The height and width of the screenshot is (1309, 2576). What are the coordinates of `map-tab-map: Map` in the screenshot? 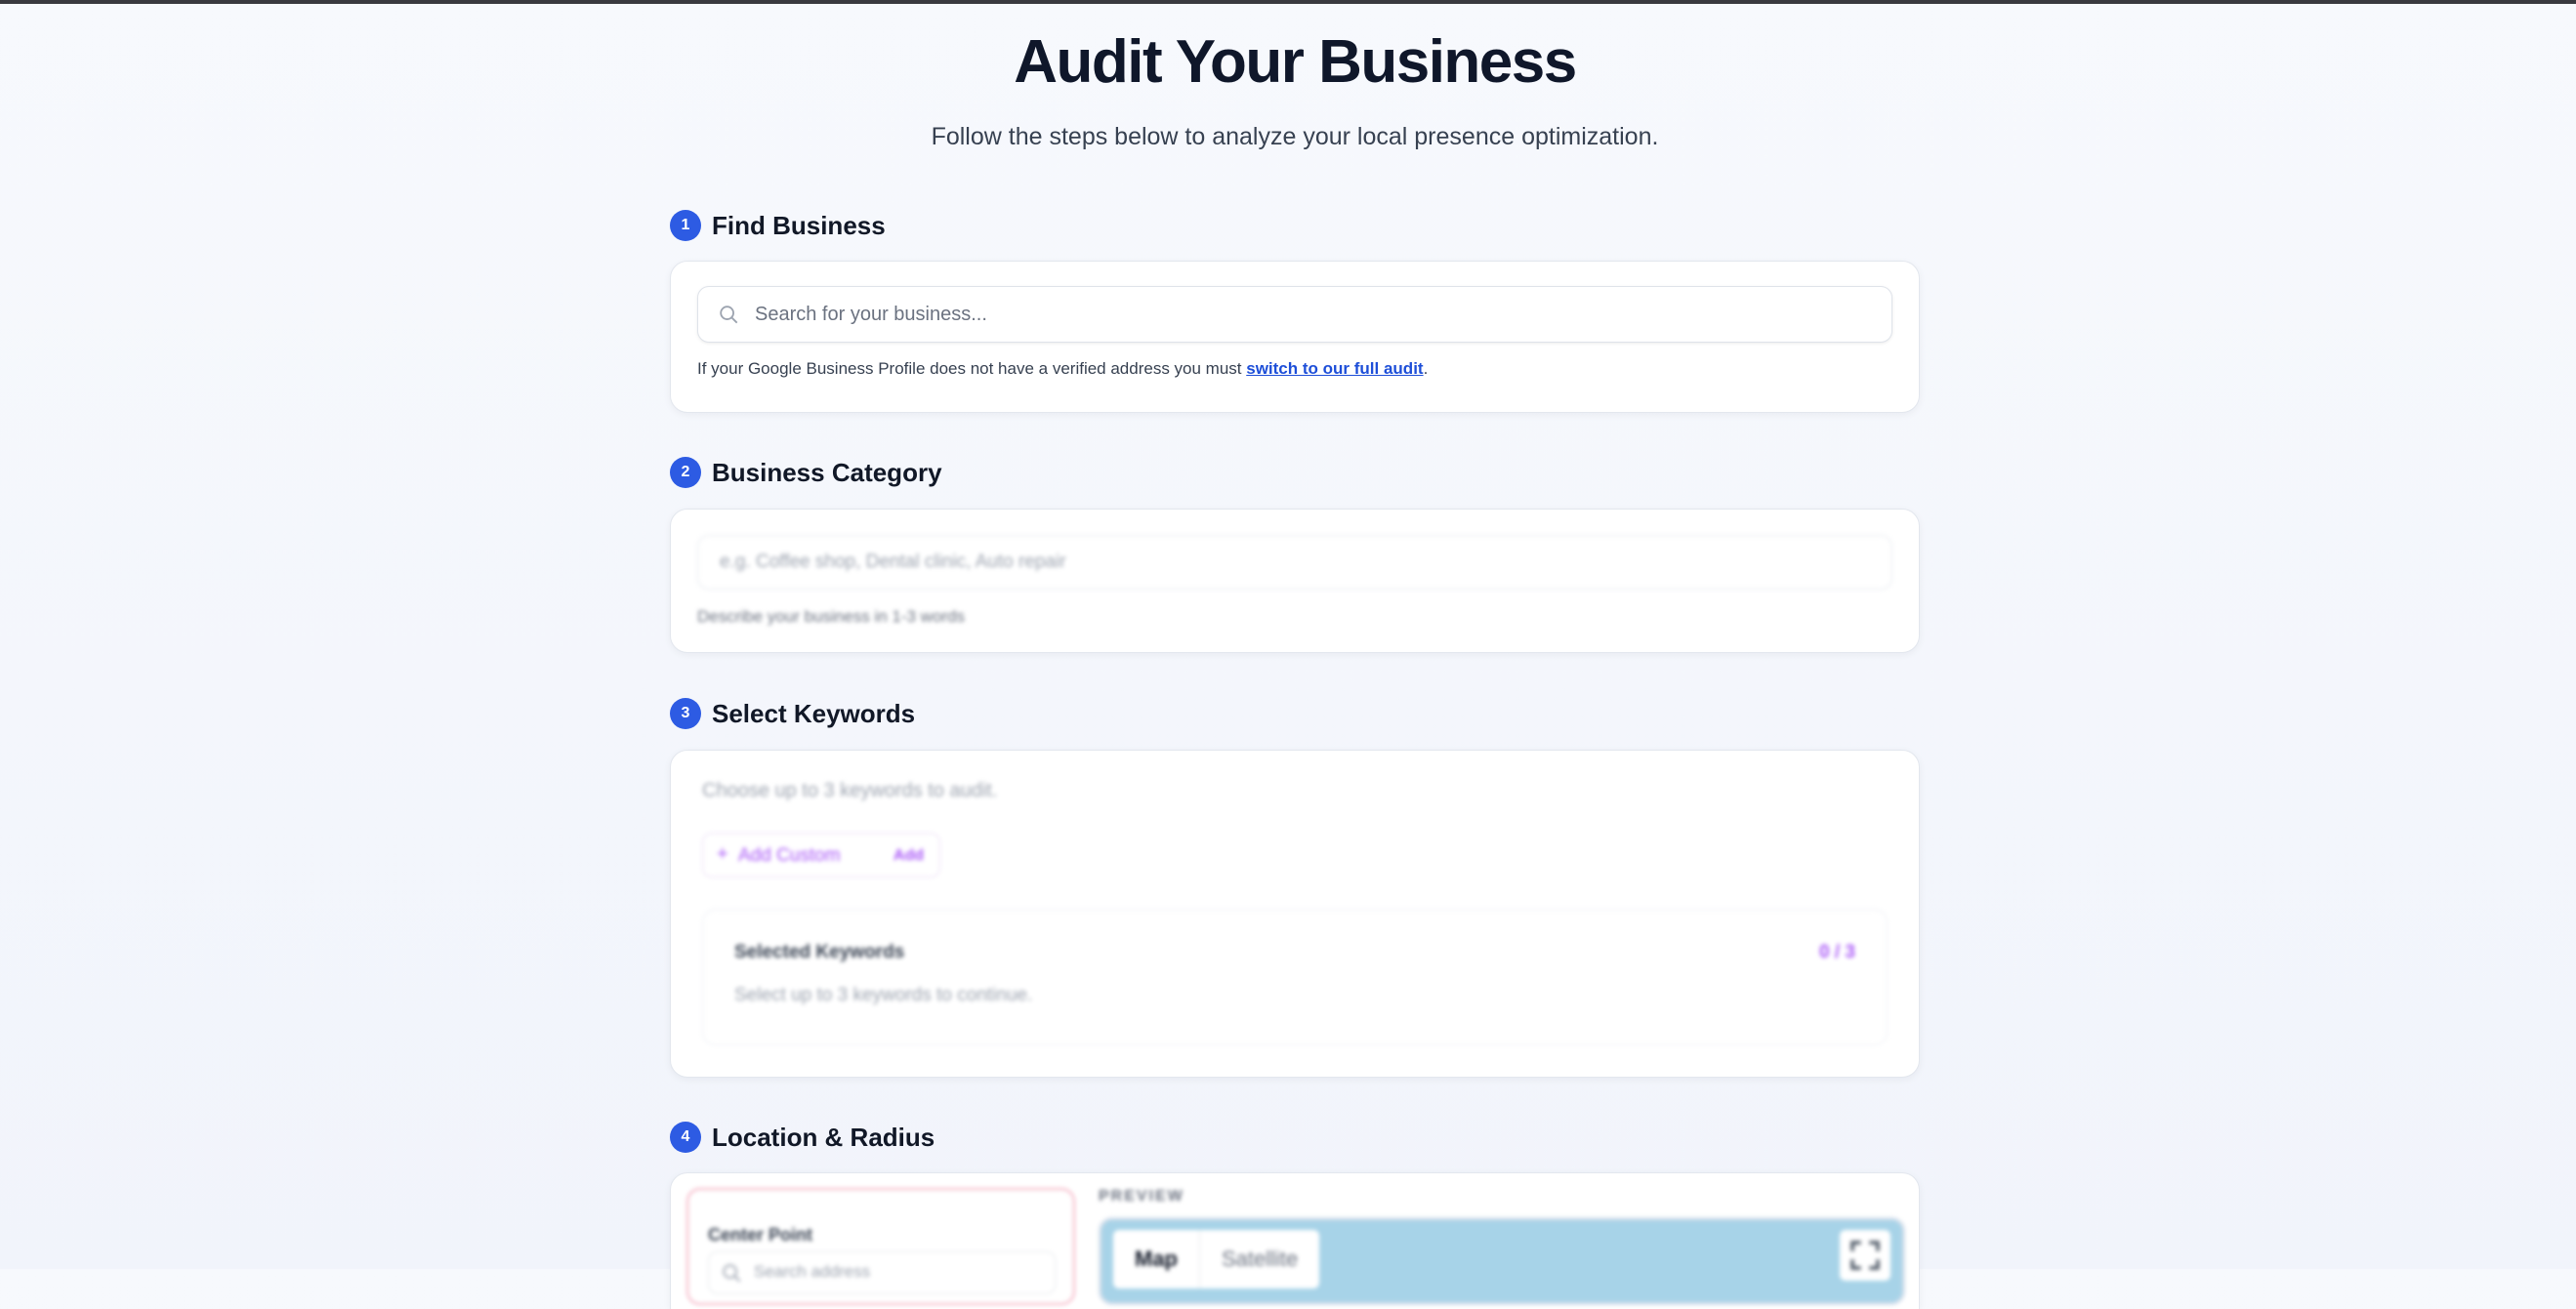 It's located at (1156, 1260).